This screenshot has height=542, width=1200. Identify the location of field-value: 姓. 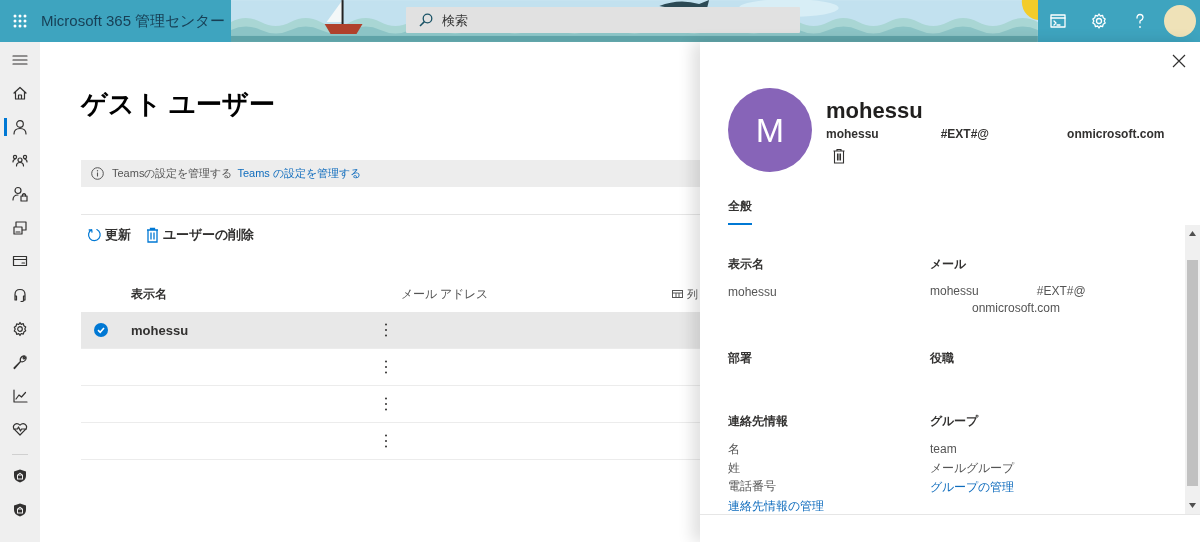
(734, 467).